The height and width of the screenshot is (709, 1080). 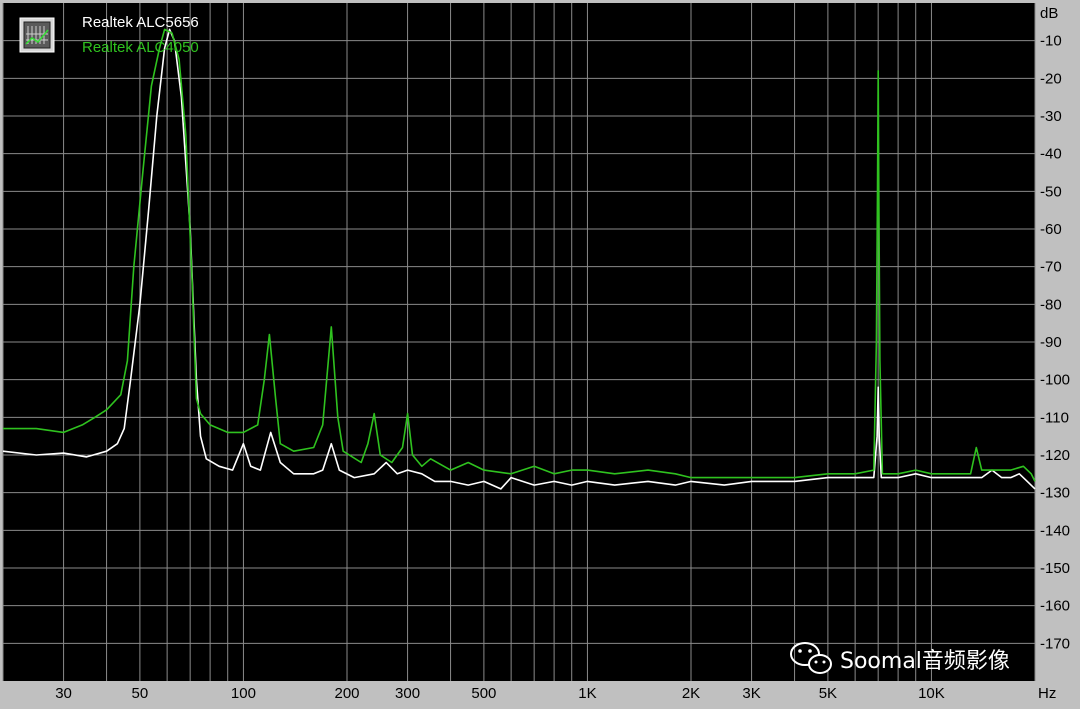 I want to click on y-tick-label: -160, so click(x=1055, y=606).